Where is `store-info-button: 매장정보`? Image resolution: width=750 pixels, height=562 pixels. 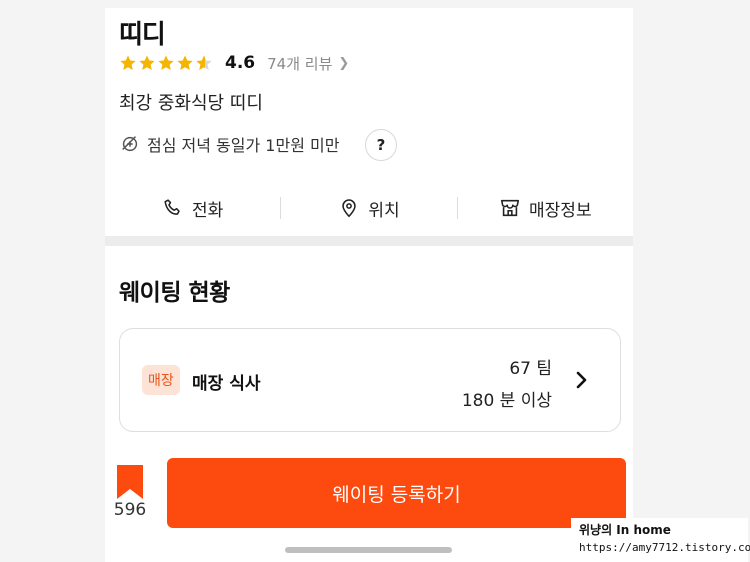
store-info-button: 매장정보 is located at coordinates (545, 208).